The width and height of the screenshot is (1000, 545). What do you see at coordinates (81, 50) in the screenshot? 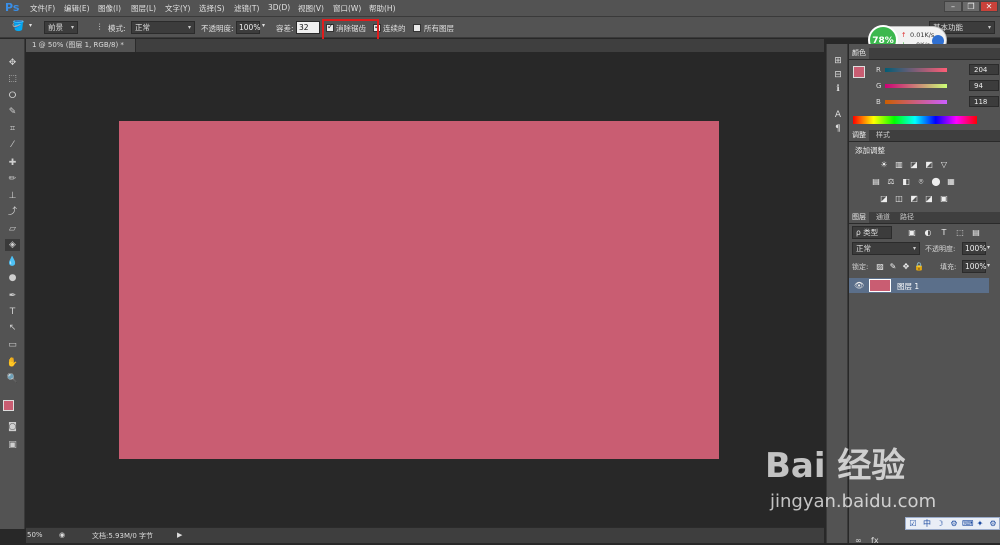
I see `document-tab: 1 @ 50% (图层 1, RGB/8) * ×` at bounding box center [81, 50].